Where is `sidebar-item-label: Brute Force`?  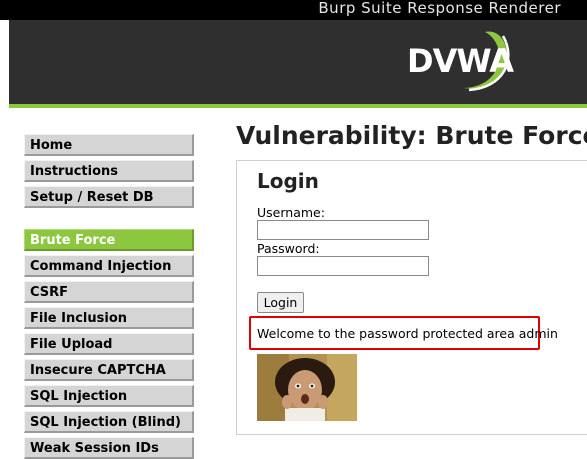 sidebar-item-label: Brute Force is located at coordinates (73, 240).